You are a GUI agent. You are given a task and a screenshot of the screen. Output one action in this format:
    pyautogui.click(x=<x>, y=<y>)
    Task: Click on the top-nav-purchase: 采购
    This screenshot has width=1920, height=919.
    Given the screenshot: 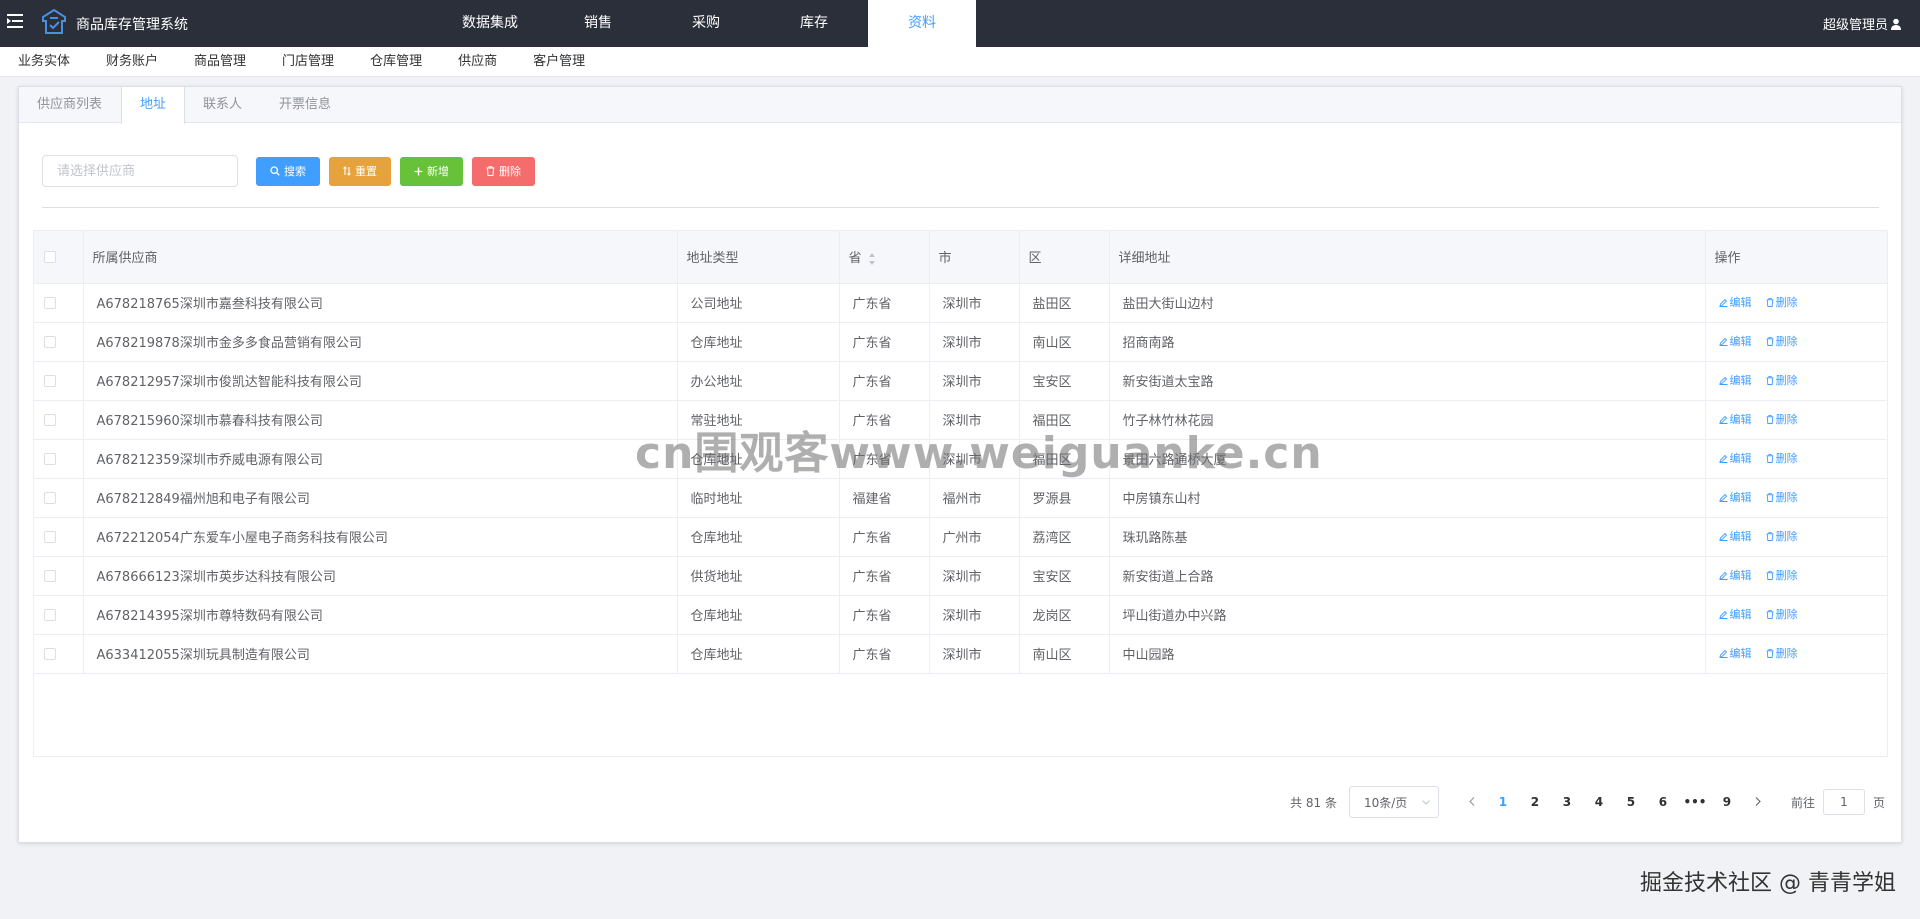 What is the action you would take?
    pyautogui.click(x=706, y=23)
    